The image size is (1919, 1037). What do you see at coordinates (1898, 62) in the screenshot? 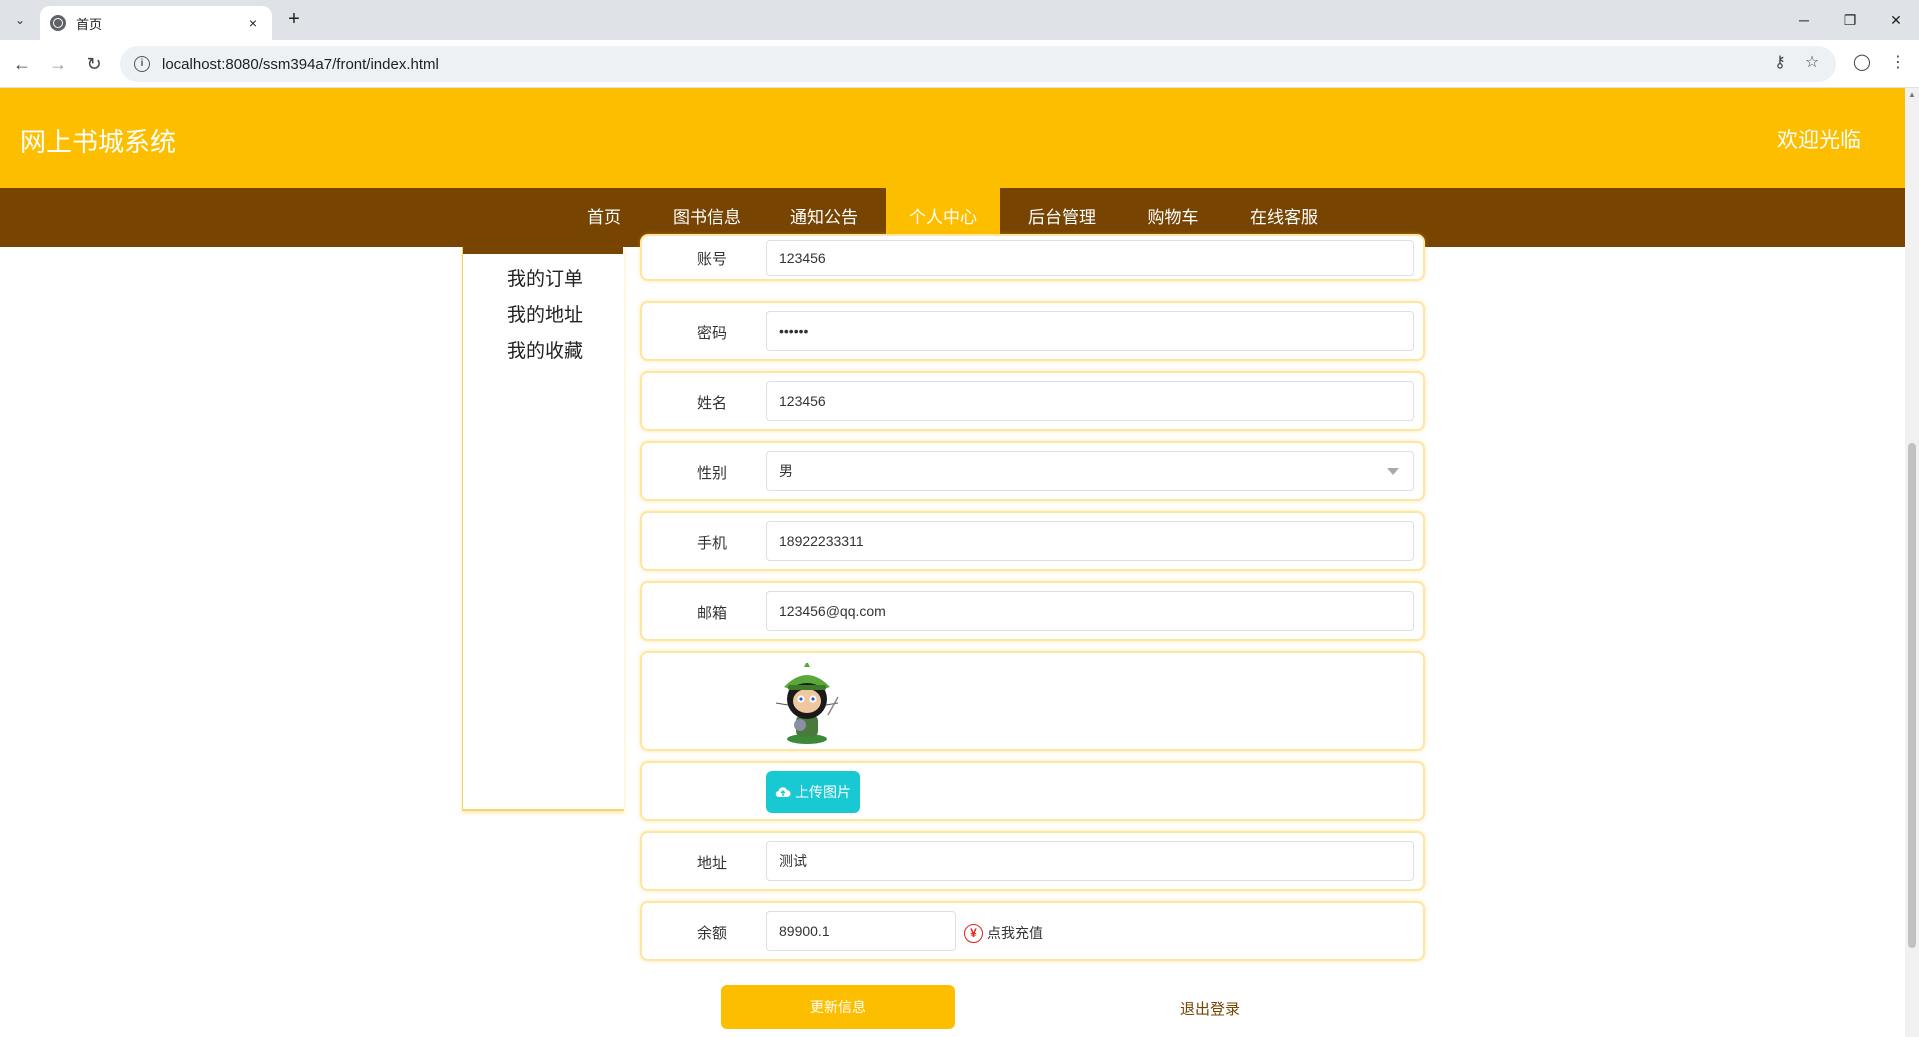
I see `browser-menu-icon: ⋮` at bounding box center [1898, 62].